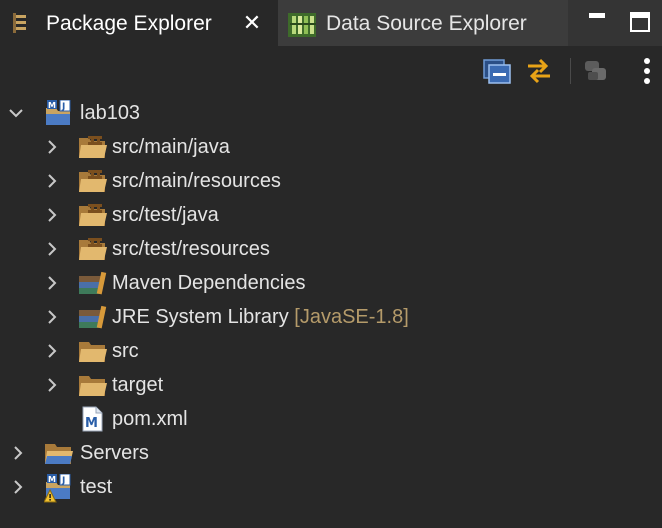 The height and width of the screenshot is (528, 662). What do you see at coordinates (209, 283) in the screenshot?
I see `tree-item-label: Maven Dependencies` at bounding box center [209, 283].